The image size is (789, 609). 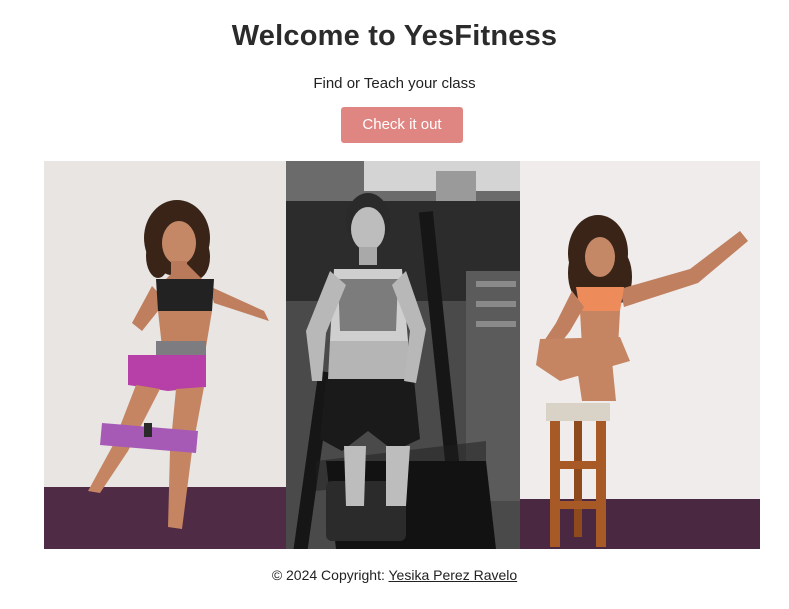 What do you see at coordinates (453, 575) in the screenshot?
I see `author-link: Yesika Perez Ravelo` at bounding box center [453, 575].